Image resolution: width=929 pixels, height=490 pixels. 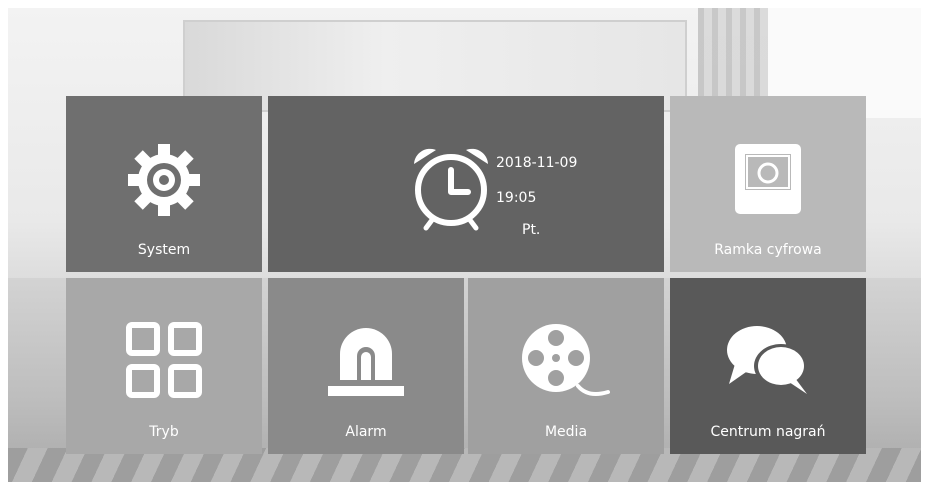 I want to click on date-text: 2018-11-09, so click(x=537, y=163).